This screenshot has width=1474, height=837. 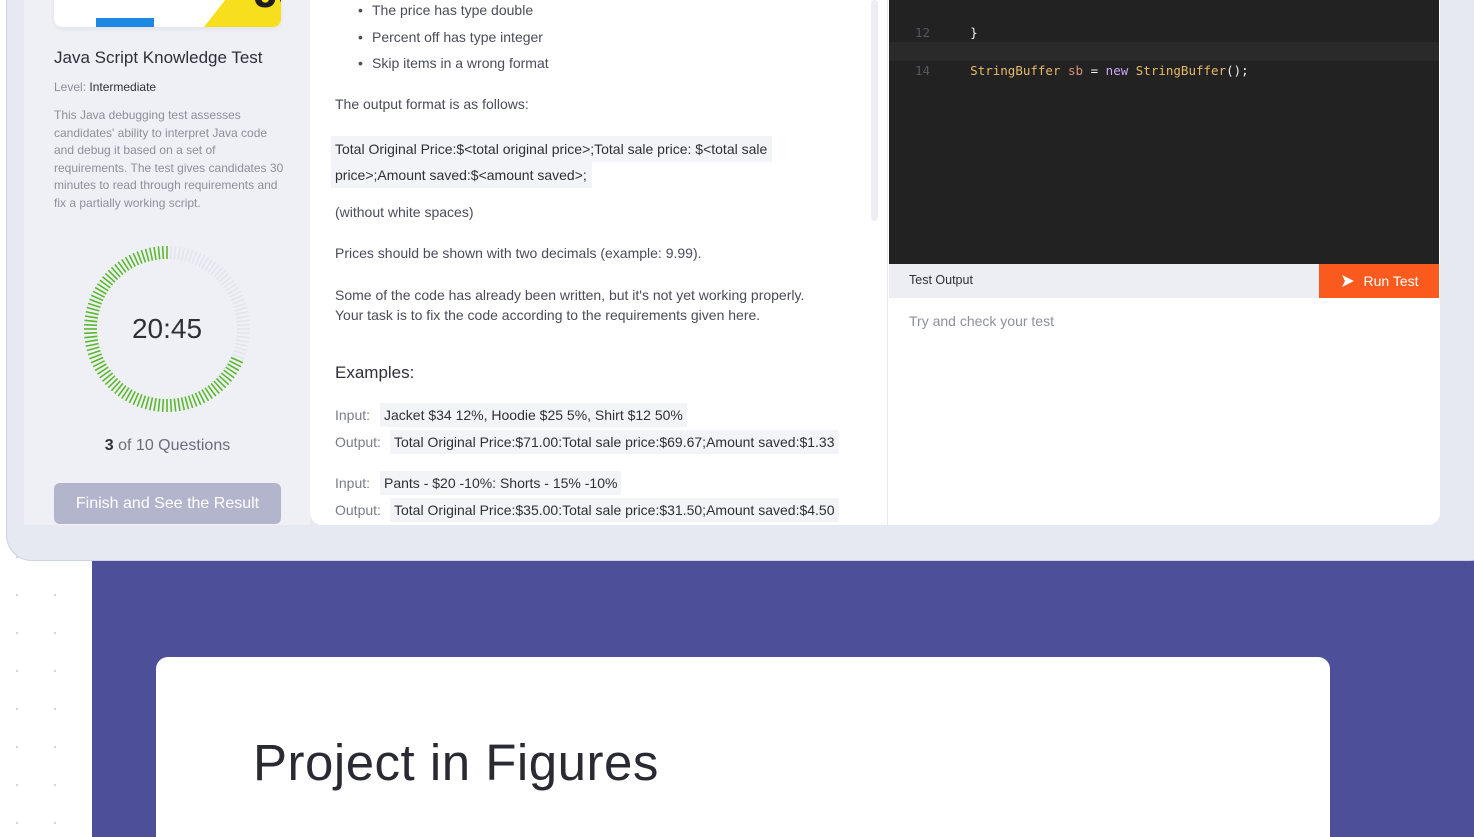 What do you see at coordinates (923, 70) in the screenshot?
I see `line-number: 14` at bounding box center [923, 70].